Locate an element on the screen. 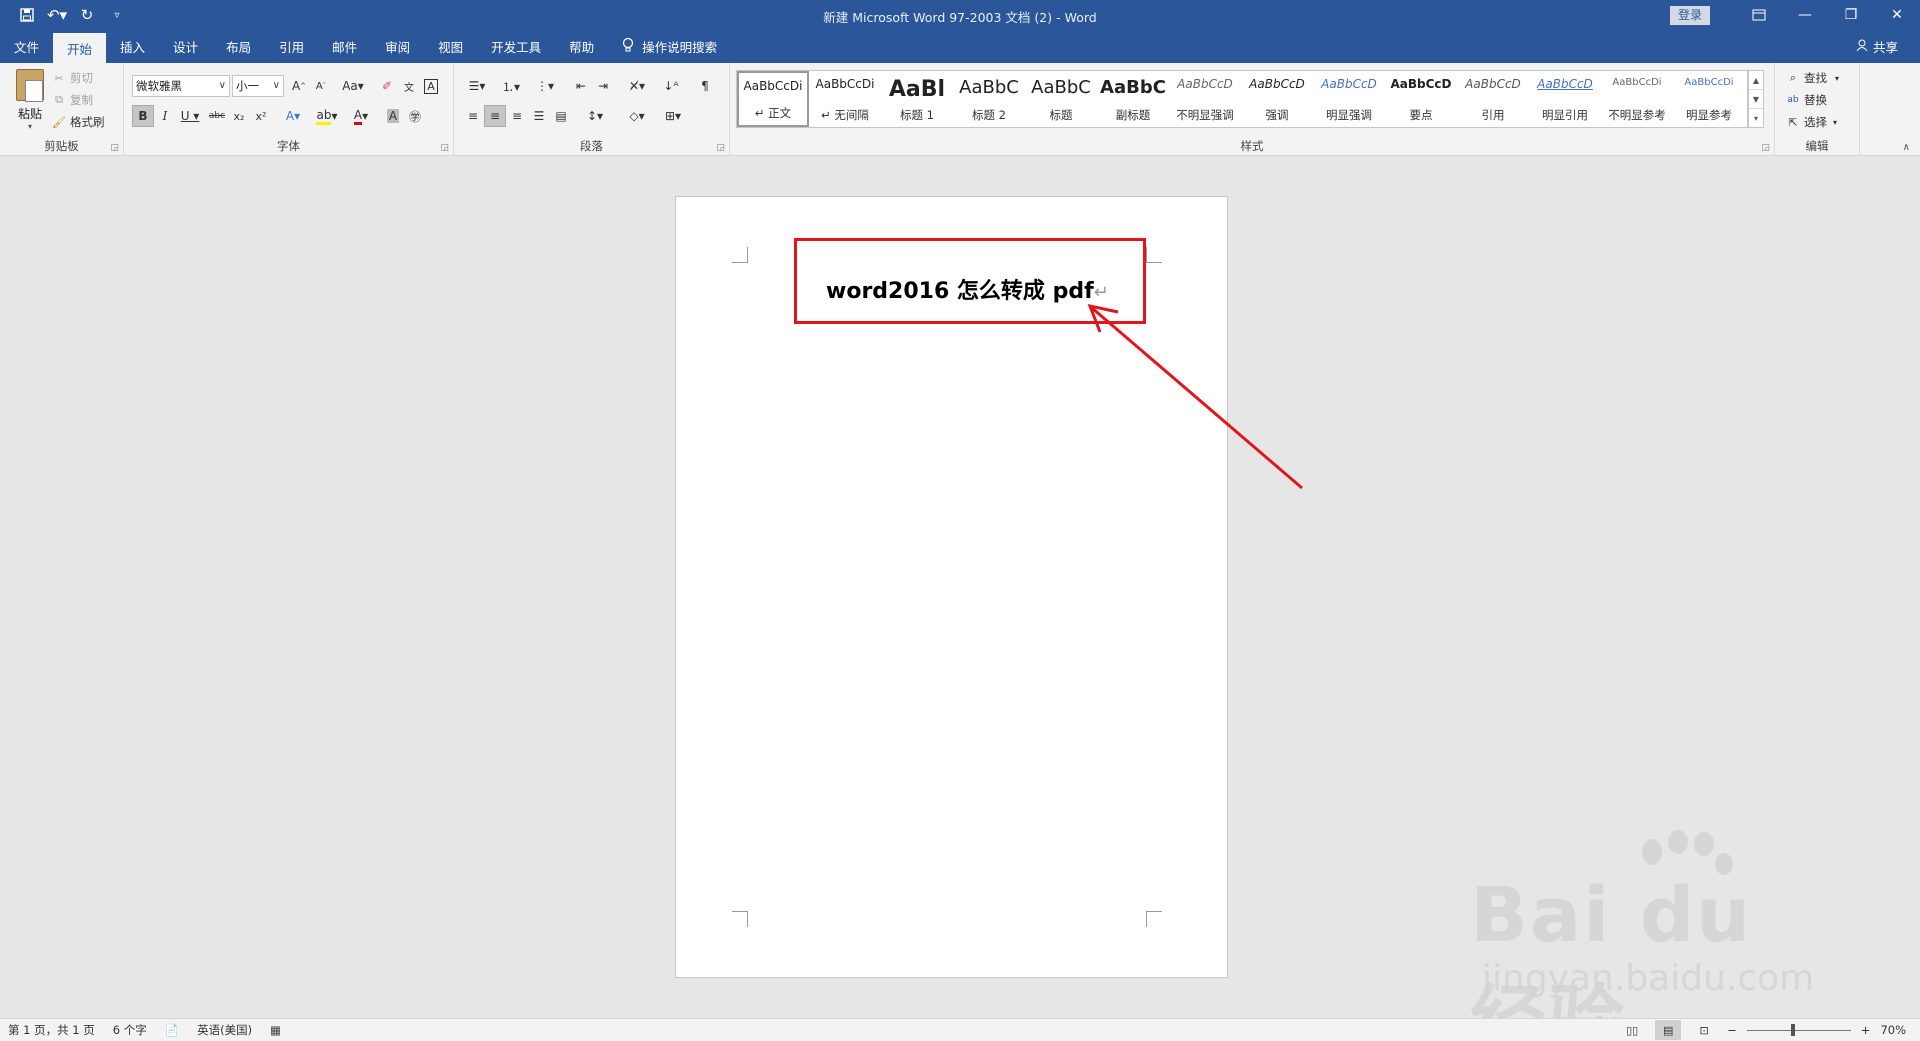  style-subtle-reference: AaBbCcDi 不明显参考 is located at coordinates (1637, 99).